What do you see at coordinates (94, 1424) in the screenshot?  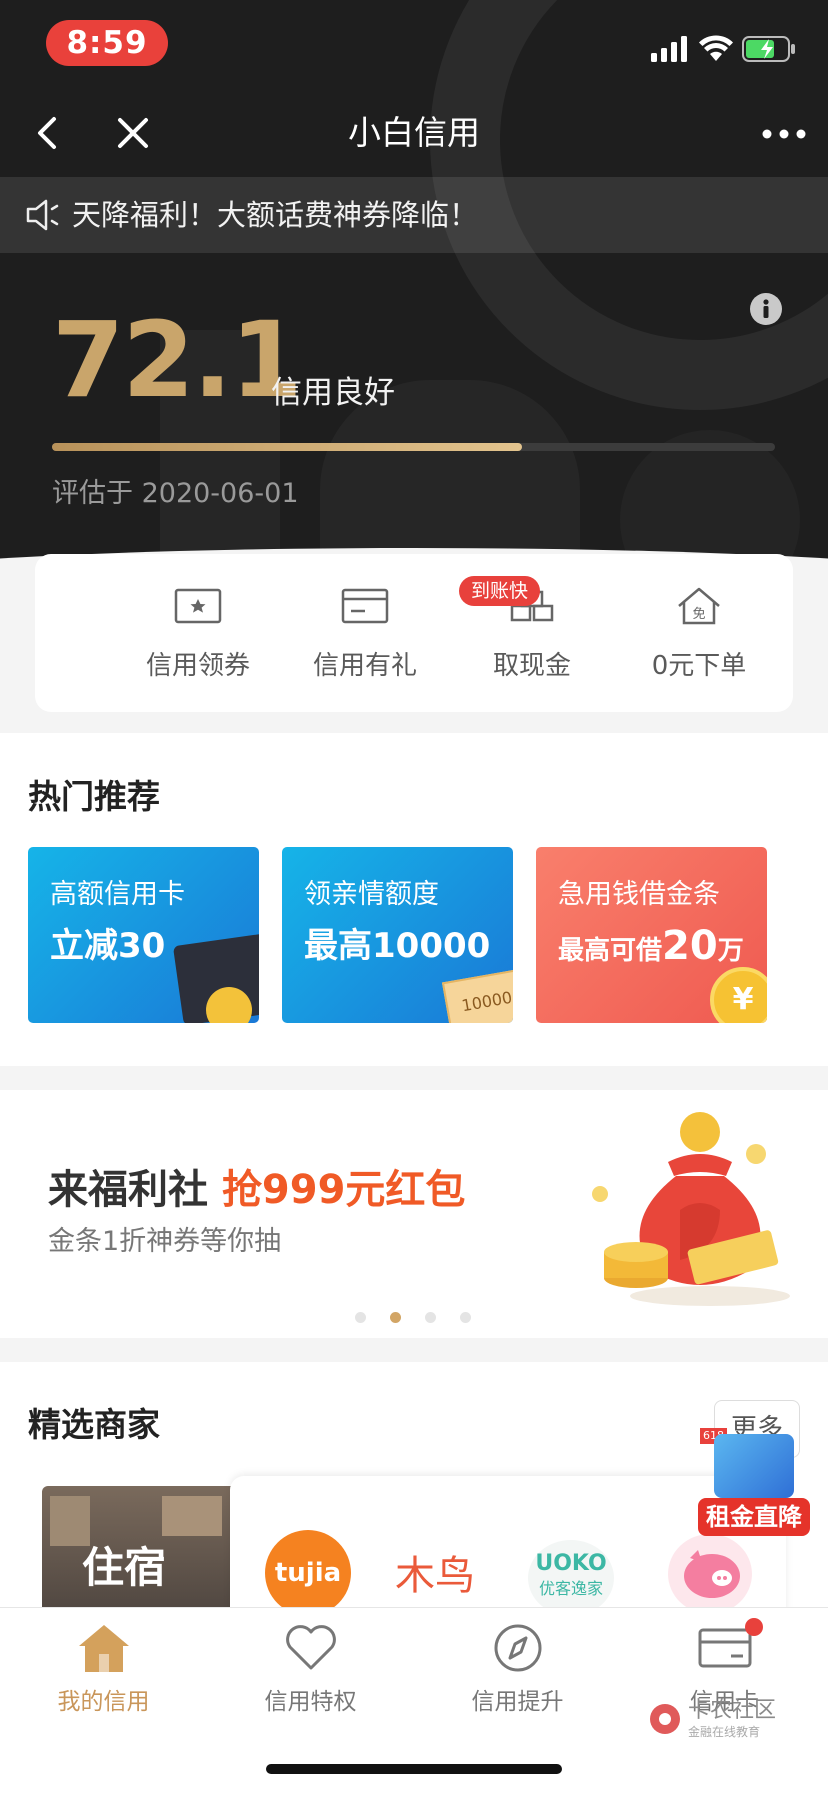 I see `merchant-section-title: 精选商家` at bounding box center [94, 1424].